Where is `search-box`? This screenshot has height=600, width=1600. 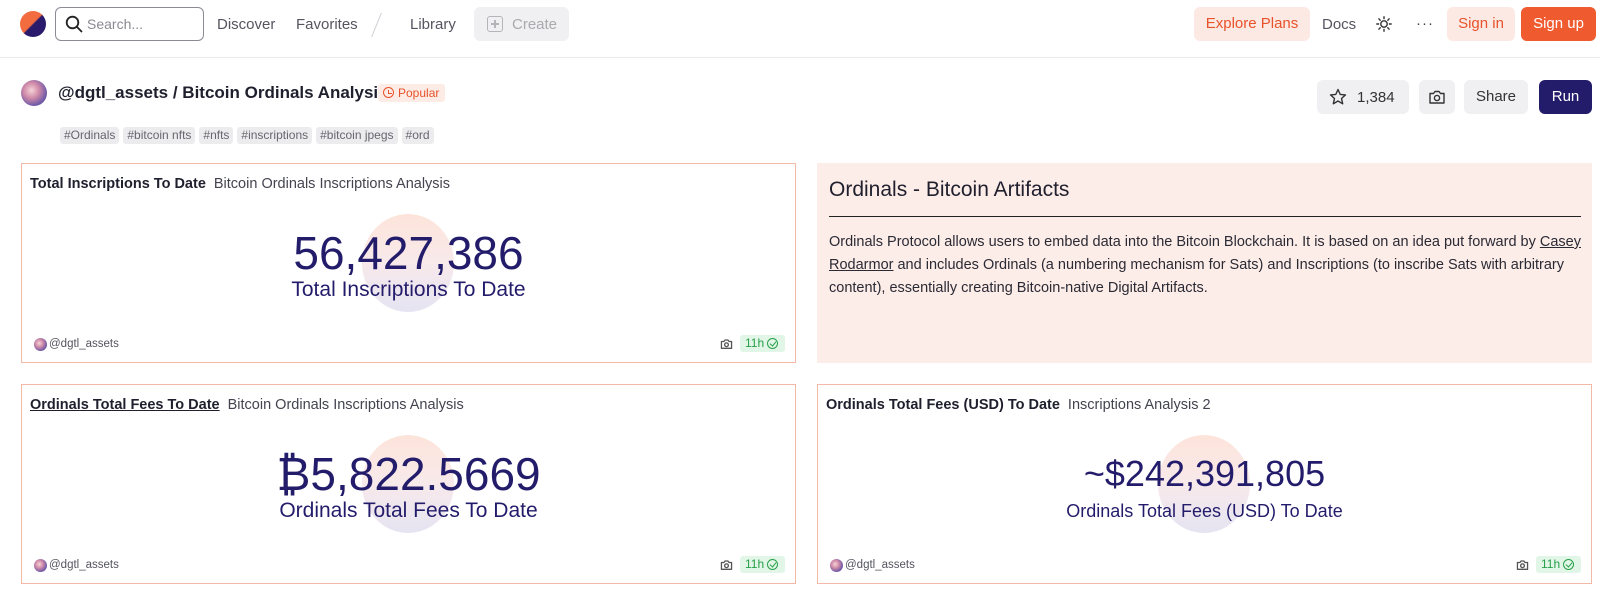
search-box is located at coordinates (129, 24).